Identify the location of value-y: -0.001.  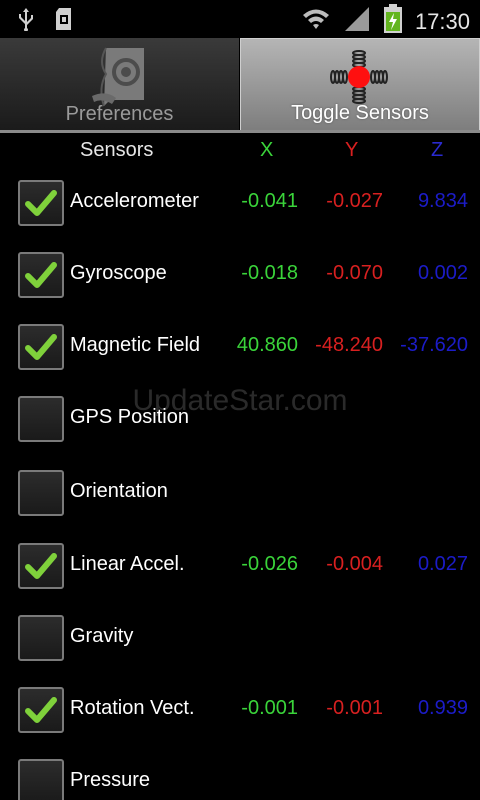
(354, 708).